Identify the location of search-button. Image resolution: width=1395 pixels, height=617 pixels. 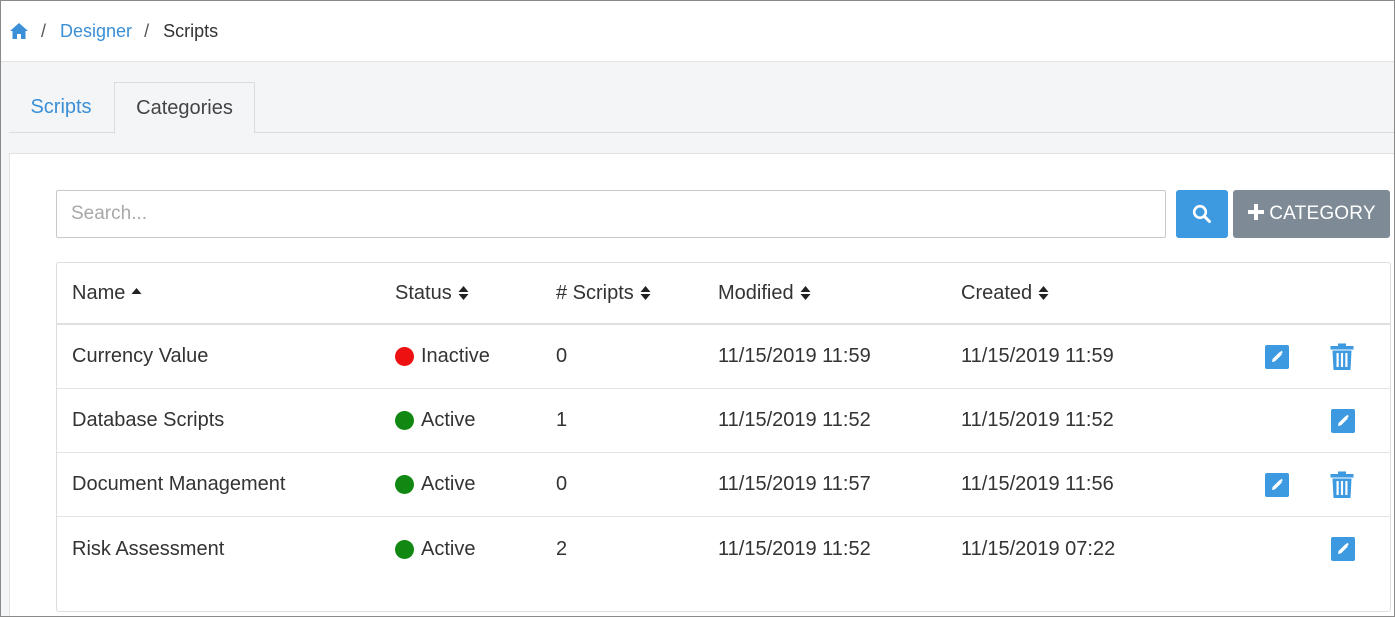
(1202, 214).